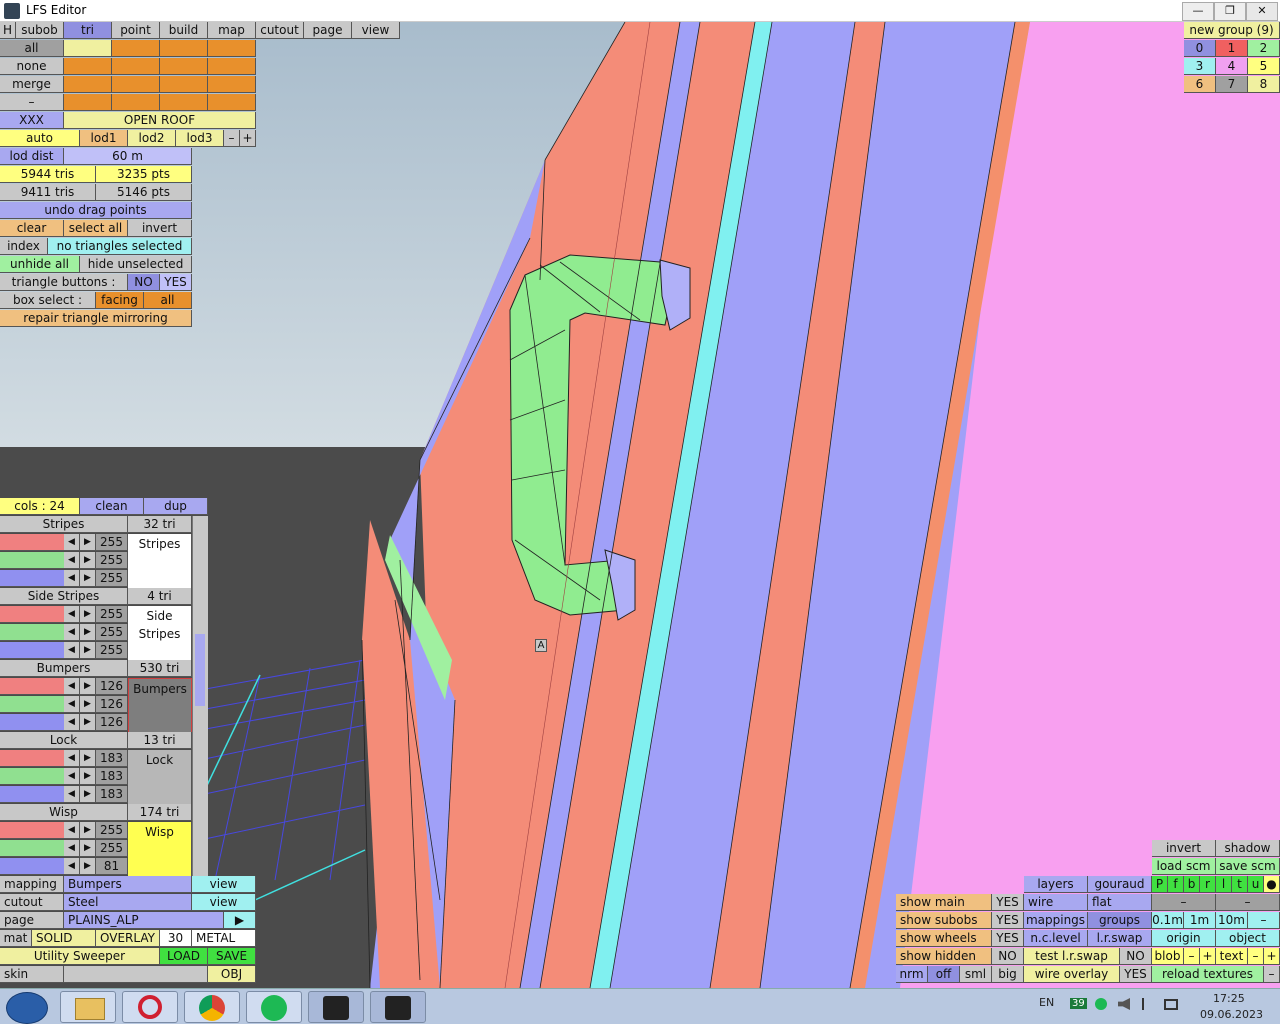  What do you see at coordinates (1264, 920) in the screenshot?
I see `step-minus: –` at bounding box center [1264, 920].